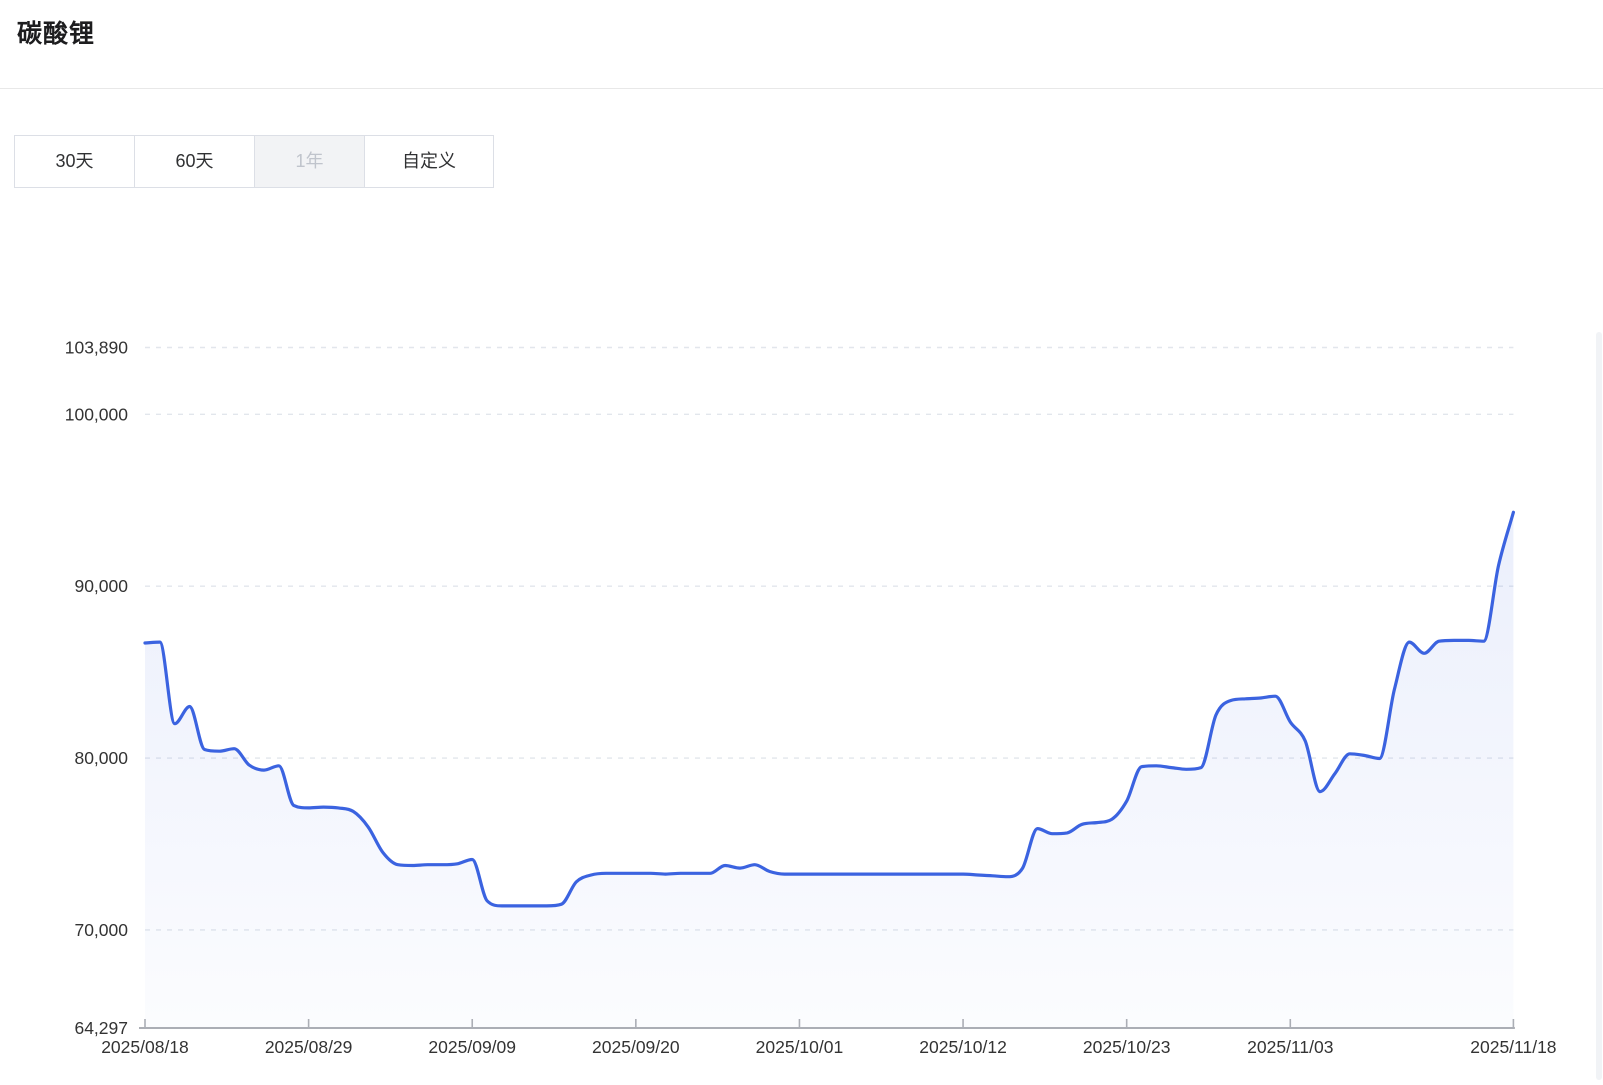 The width and height of the screenshot is (1603, 1085). I want to click on y-axis-label: 90,000, so click(101, 586).